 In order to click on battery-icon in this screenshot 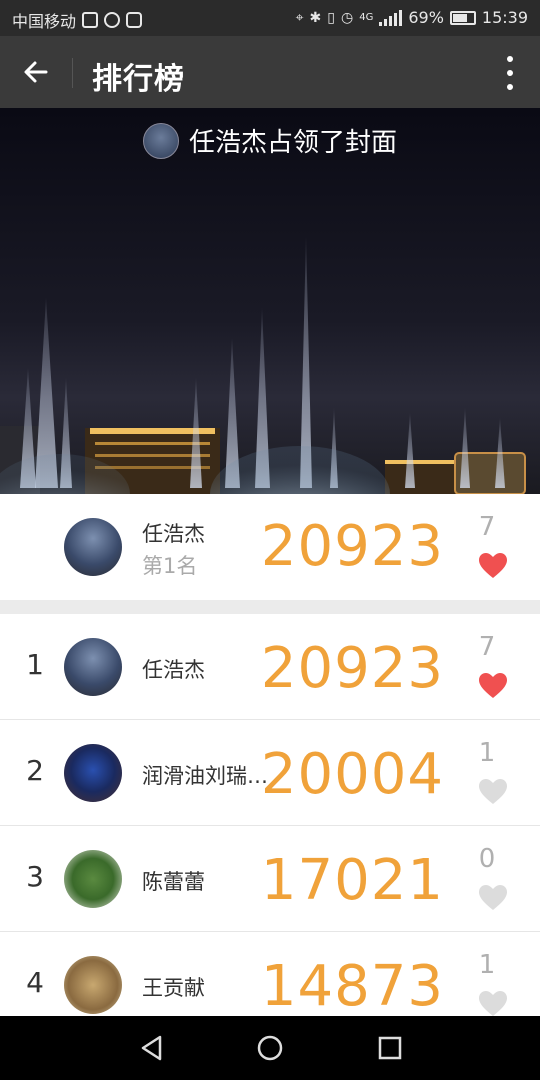, I will do `click(462, 17)`.